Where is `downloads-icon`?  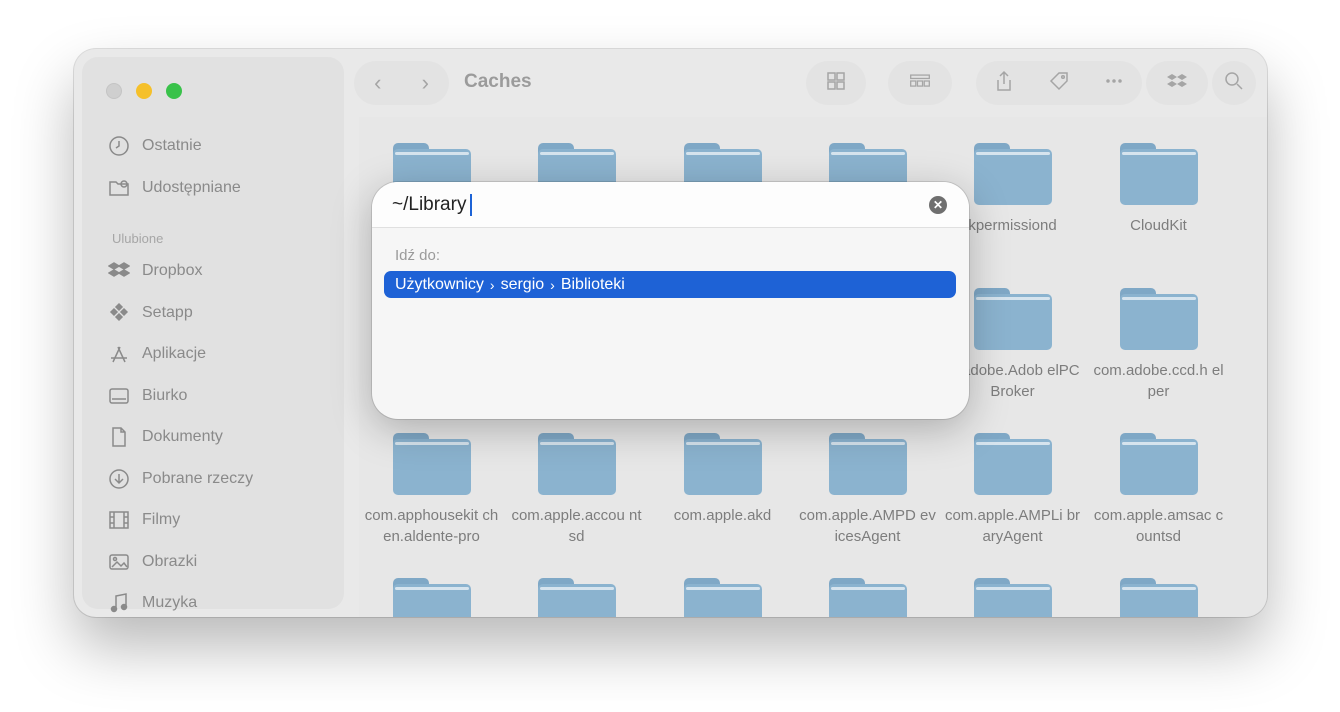 downloads-icon is located at coordinates (119, 479).